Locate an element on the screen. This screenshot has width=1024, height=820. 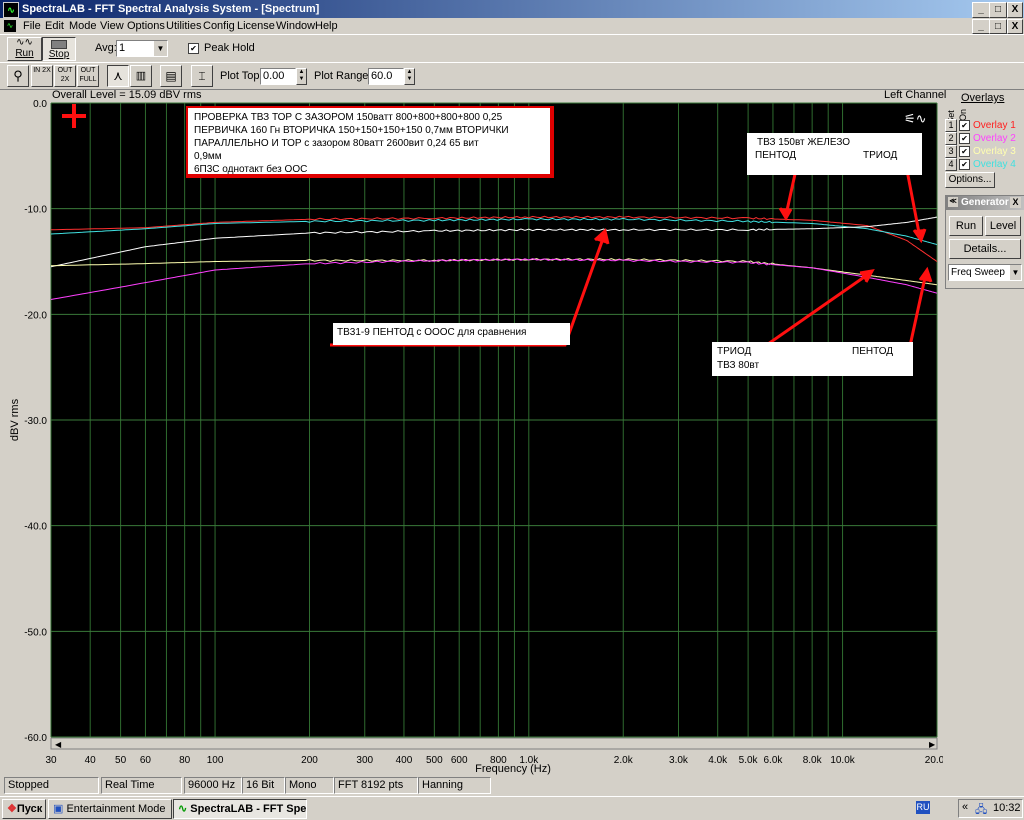
status-sample-rate: 96000 Hz is located at coordinates (213, 785).